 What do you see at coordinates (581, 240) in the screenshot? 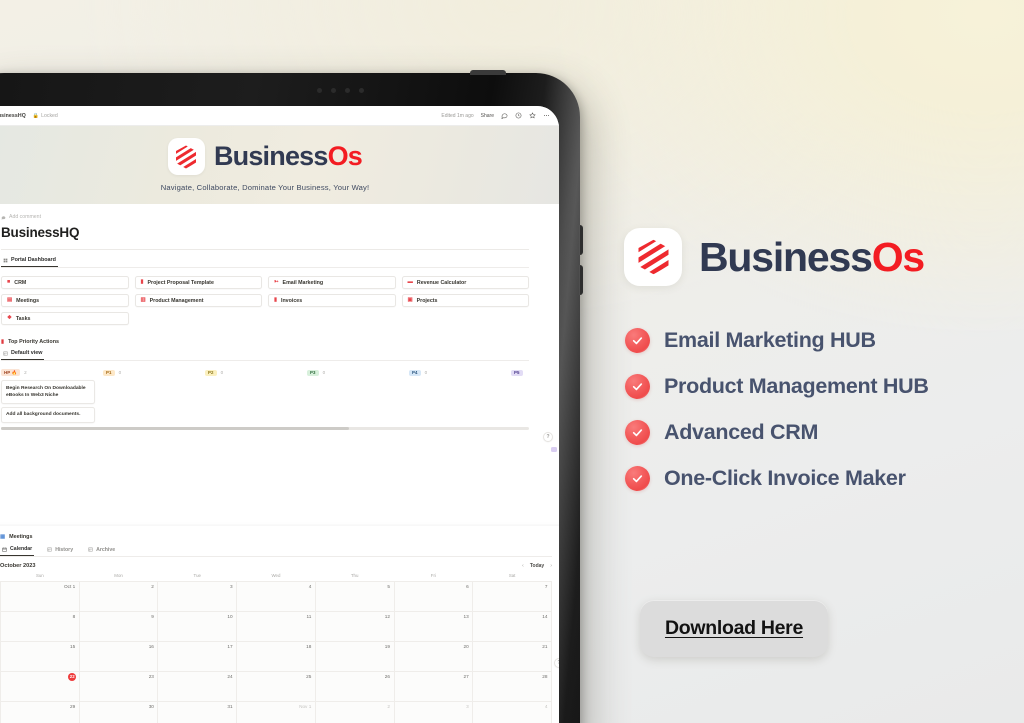
I see `volume-up-button` at bounding box center [581, 240].